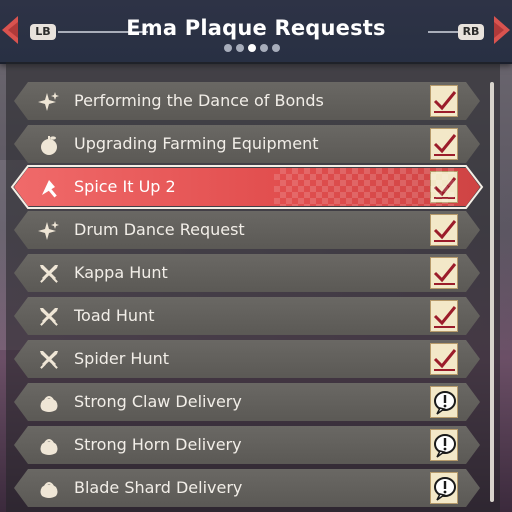 Image resolution: width=512 pixels, height=512 pixels. What do you see at coordinates (247, 273) in the screenshot?
I see `request-row: Kappa Hunt` at bounding box center [247, 273].